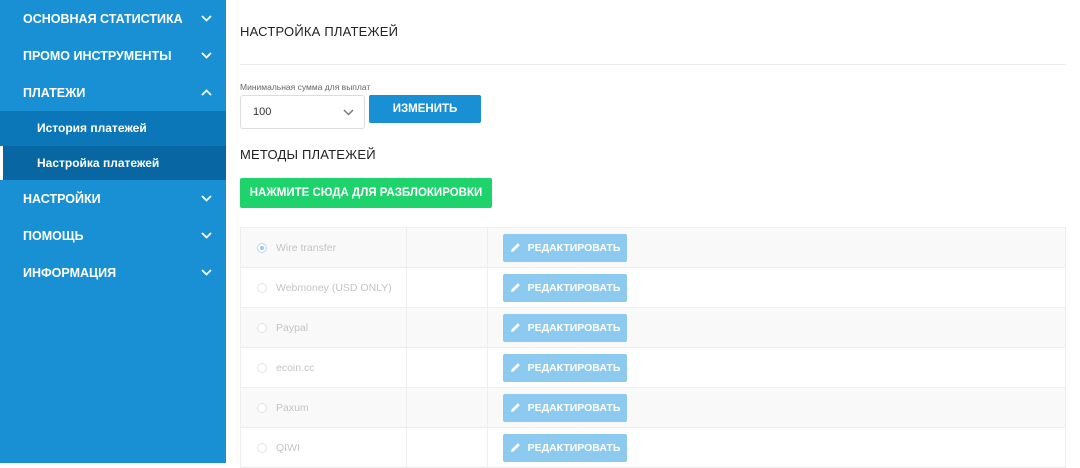  I want to click on method-name: ecoin.cc, so click(295, 367).